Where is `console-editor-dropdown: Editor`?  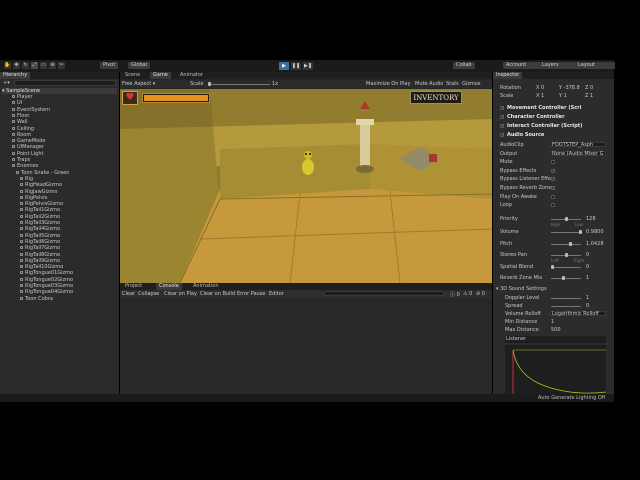
console-editor-dropdown: Editor is located at coordinates (276, 294).